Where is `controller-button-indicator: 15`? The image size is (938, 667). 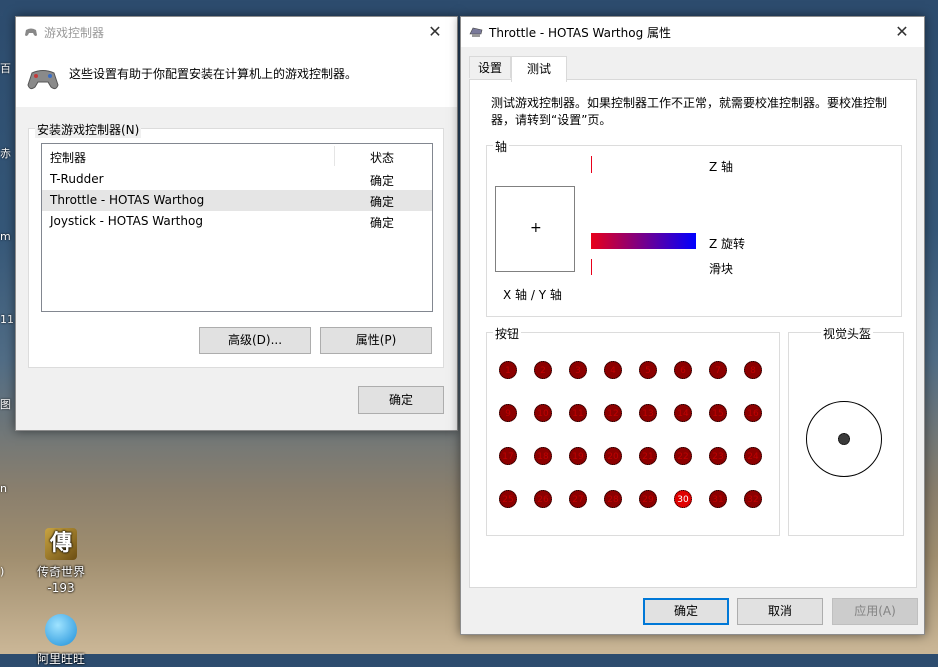 controller-button-indicator: 15 is located at coordinates (718, 413).